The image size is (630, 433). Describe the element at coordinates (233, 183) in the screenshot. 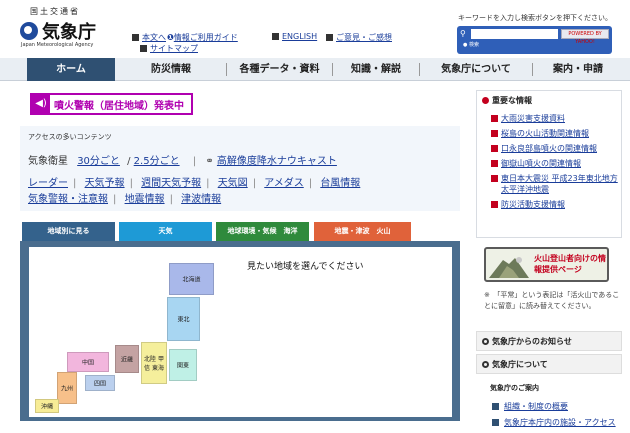

I see `weather-map-link: 天気図` at that location.